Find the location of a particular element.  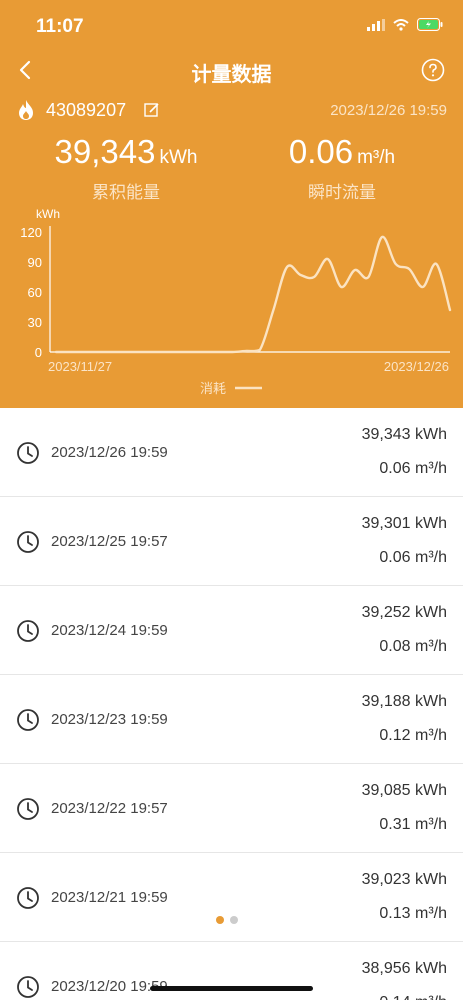

status-time: 11:07 is located at coordinates (60, 26).